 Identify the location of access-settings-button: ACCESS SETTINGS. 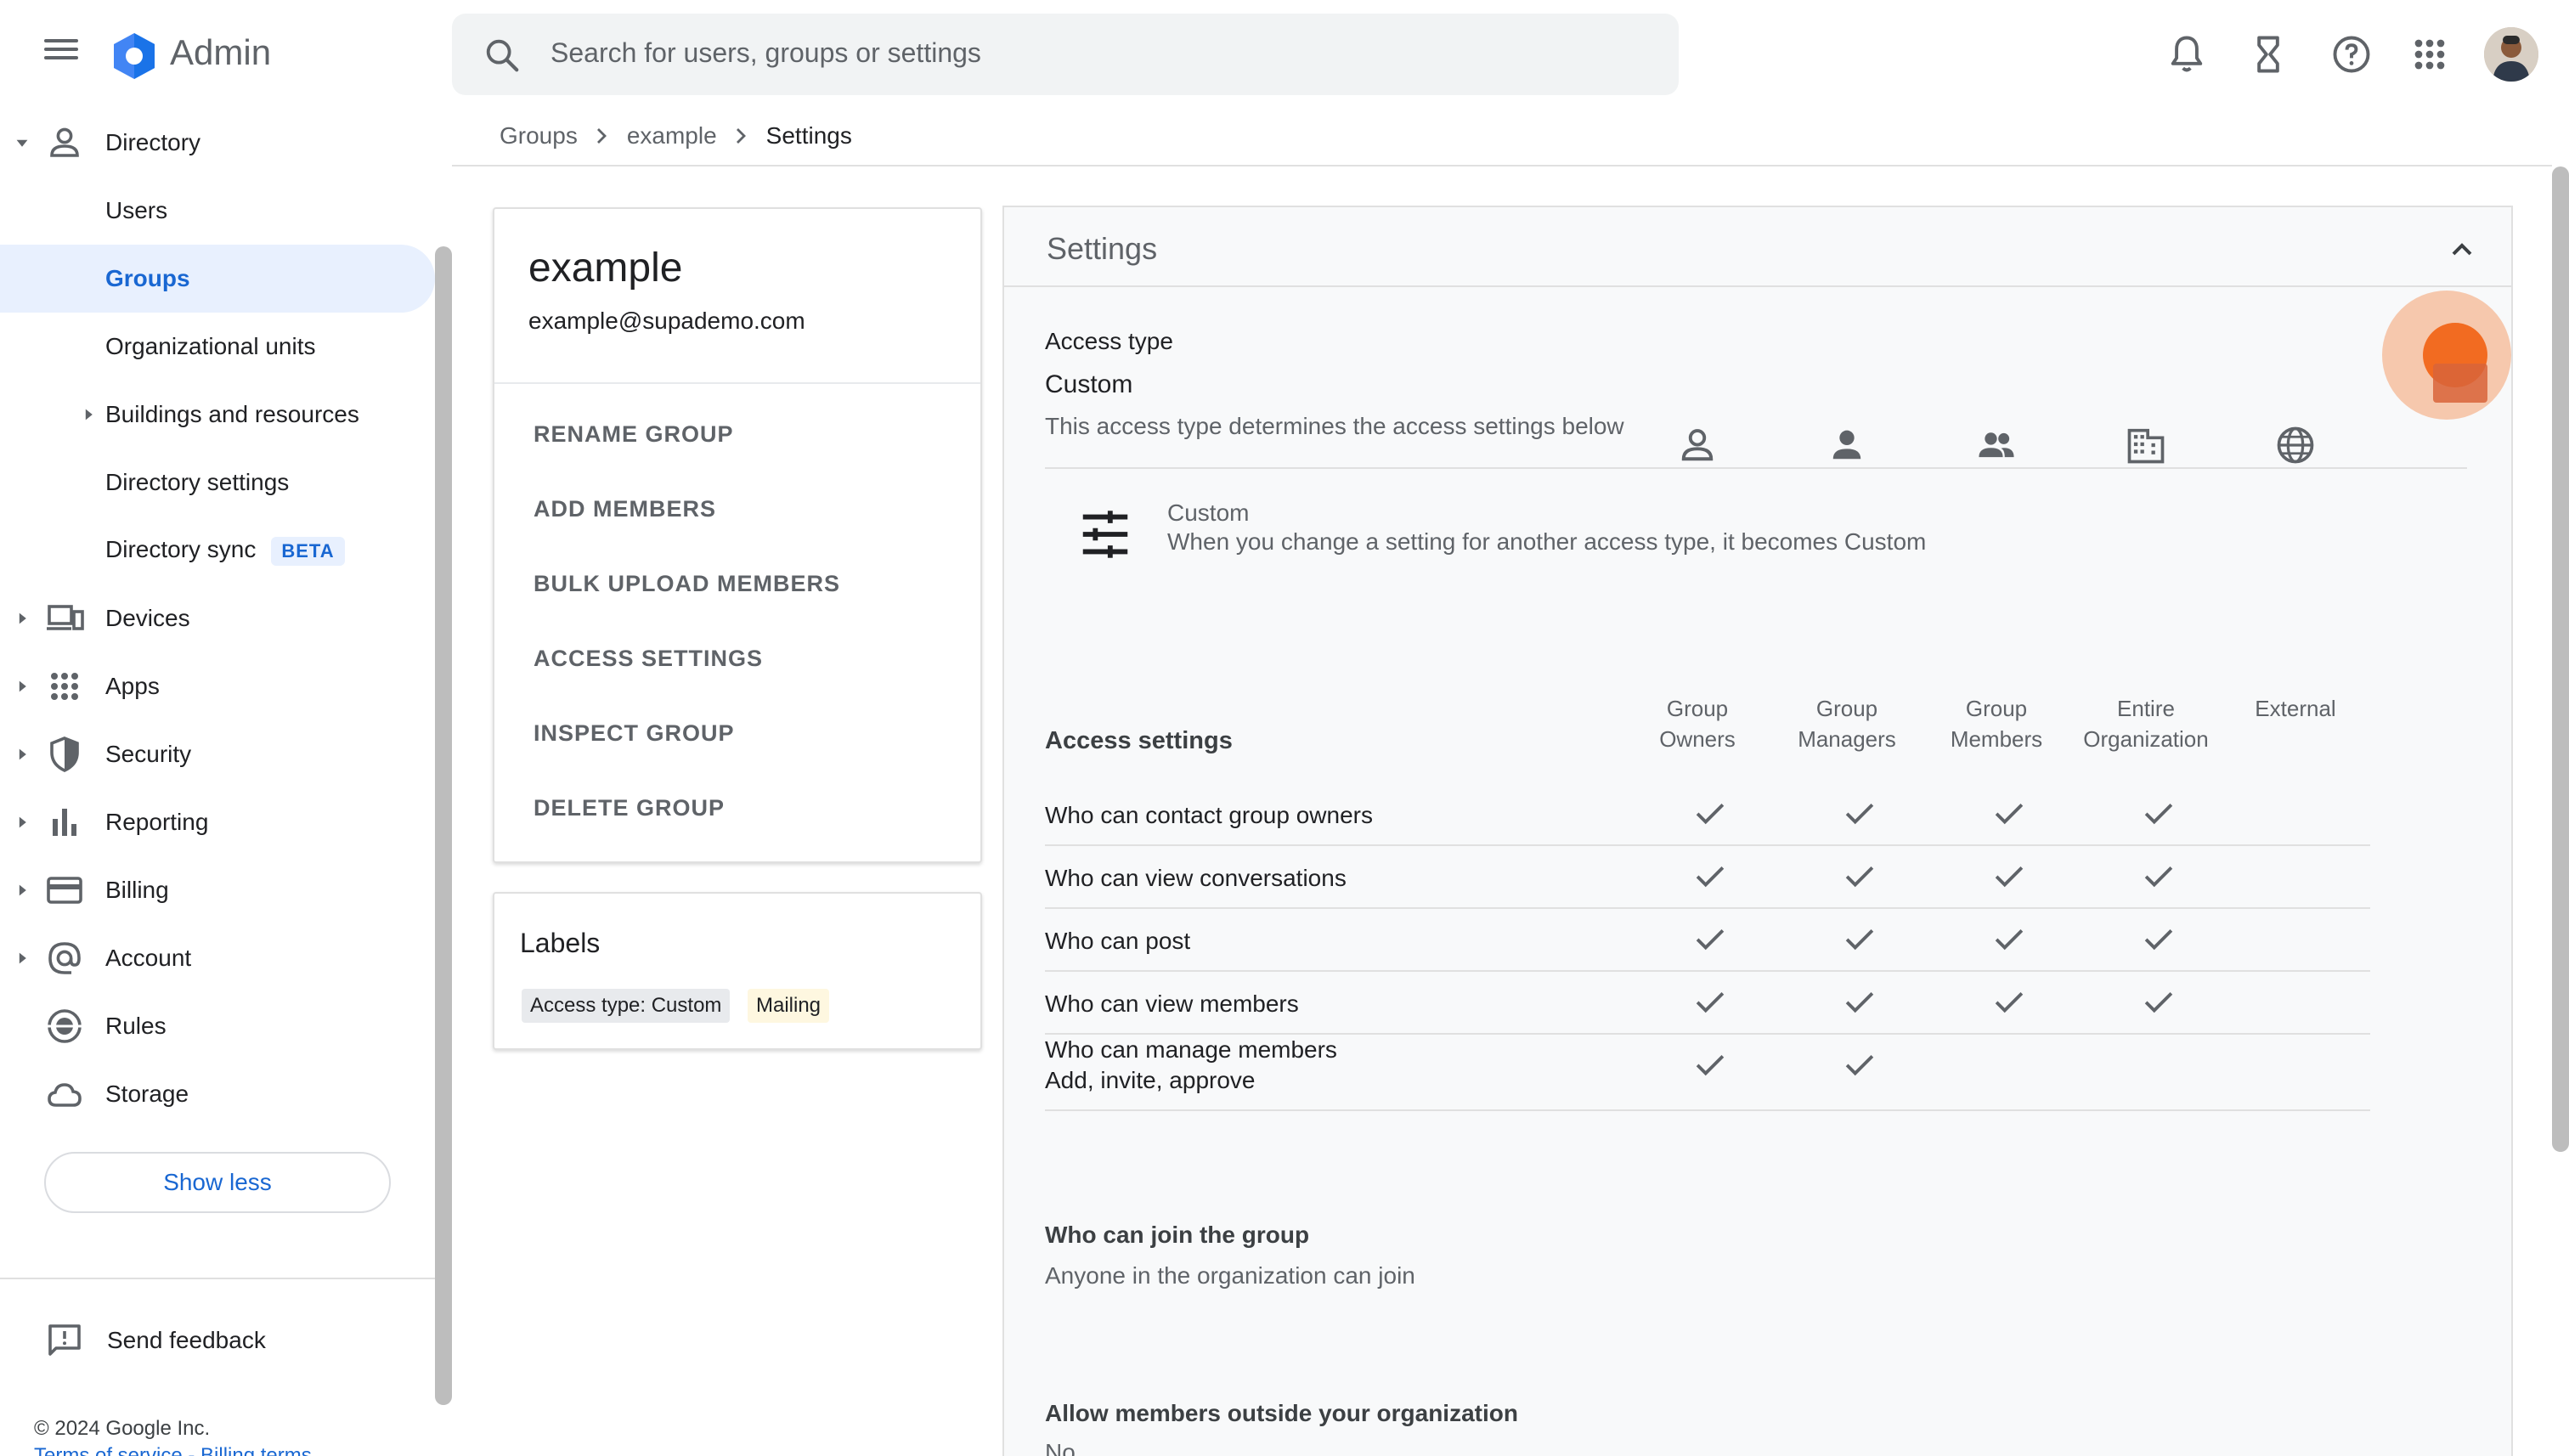
(649, 659).